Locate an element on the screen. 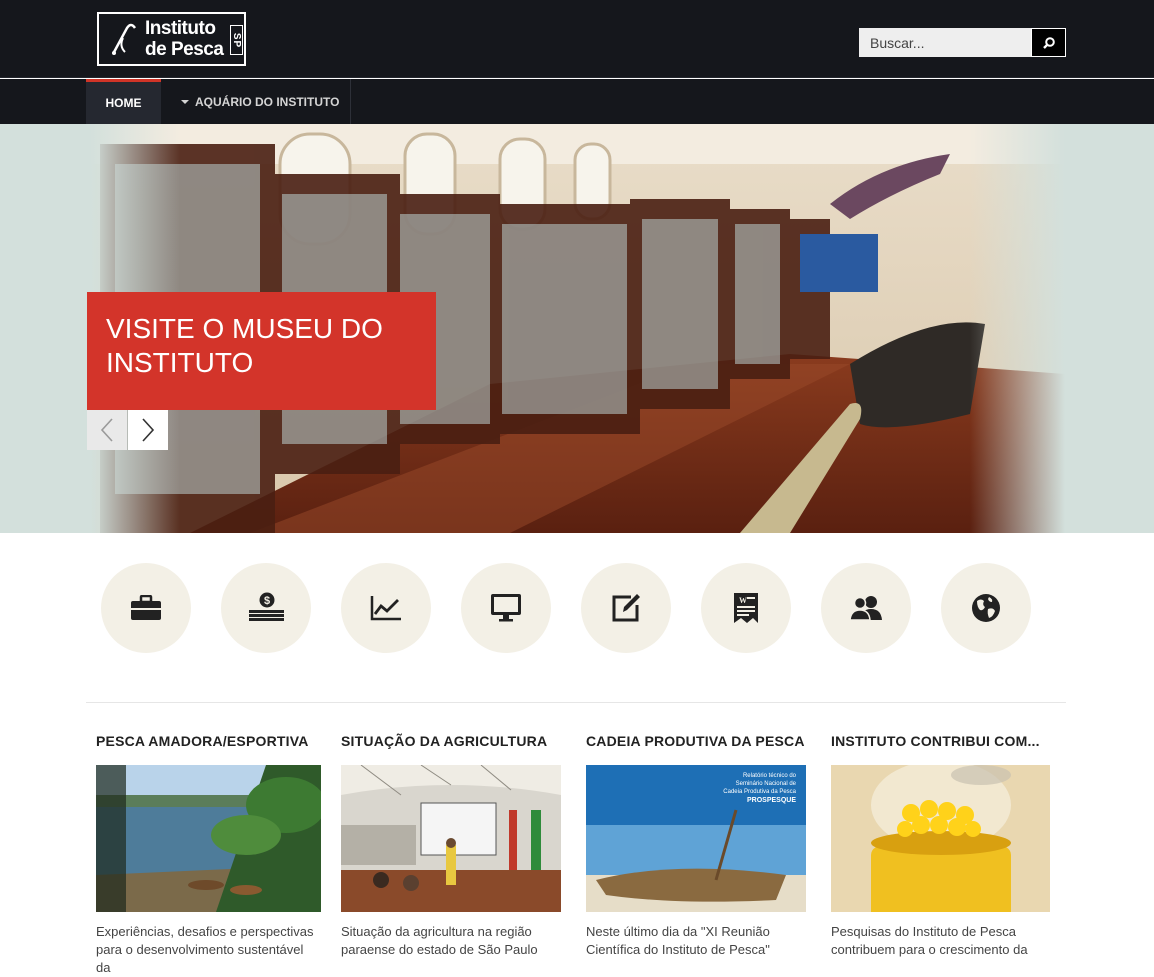 This screenshot has height=977, width=1154. feature-globe is located at coordinates (986, 608).